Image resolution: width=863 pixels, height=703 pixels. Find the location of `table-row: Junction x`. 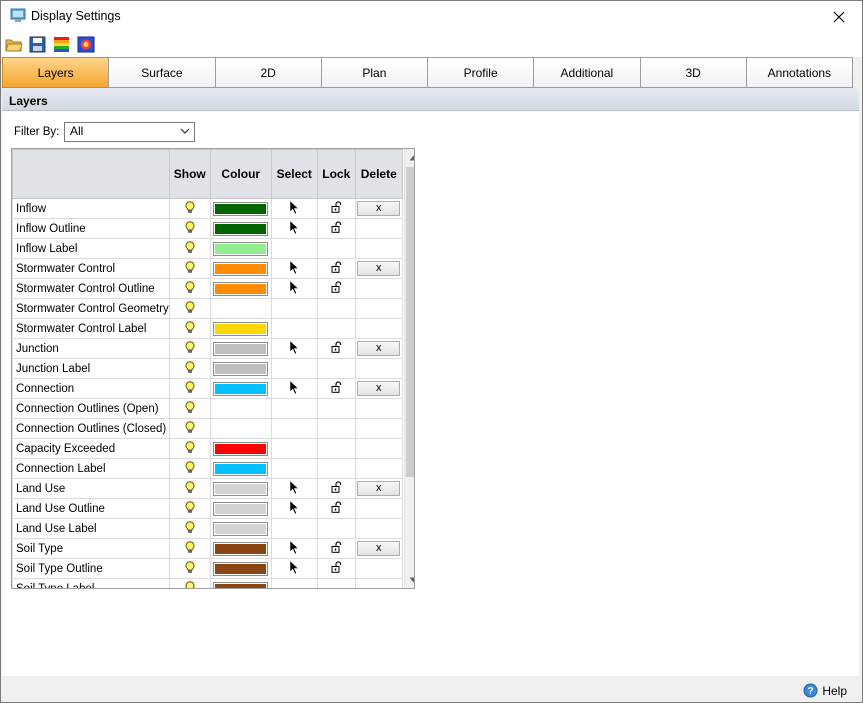

table-row: Junction x is located at coordinates (207, 348).